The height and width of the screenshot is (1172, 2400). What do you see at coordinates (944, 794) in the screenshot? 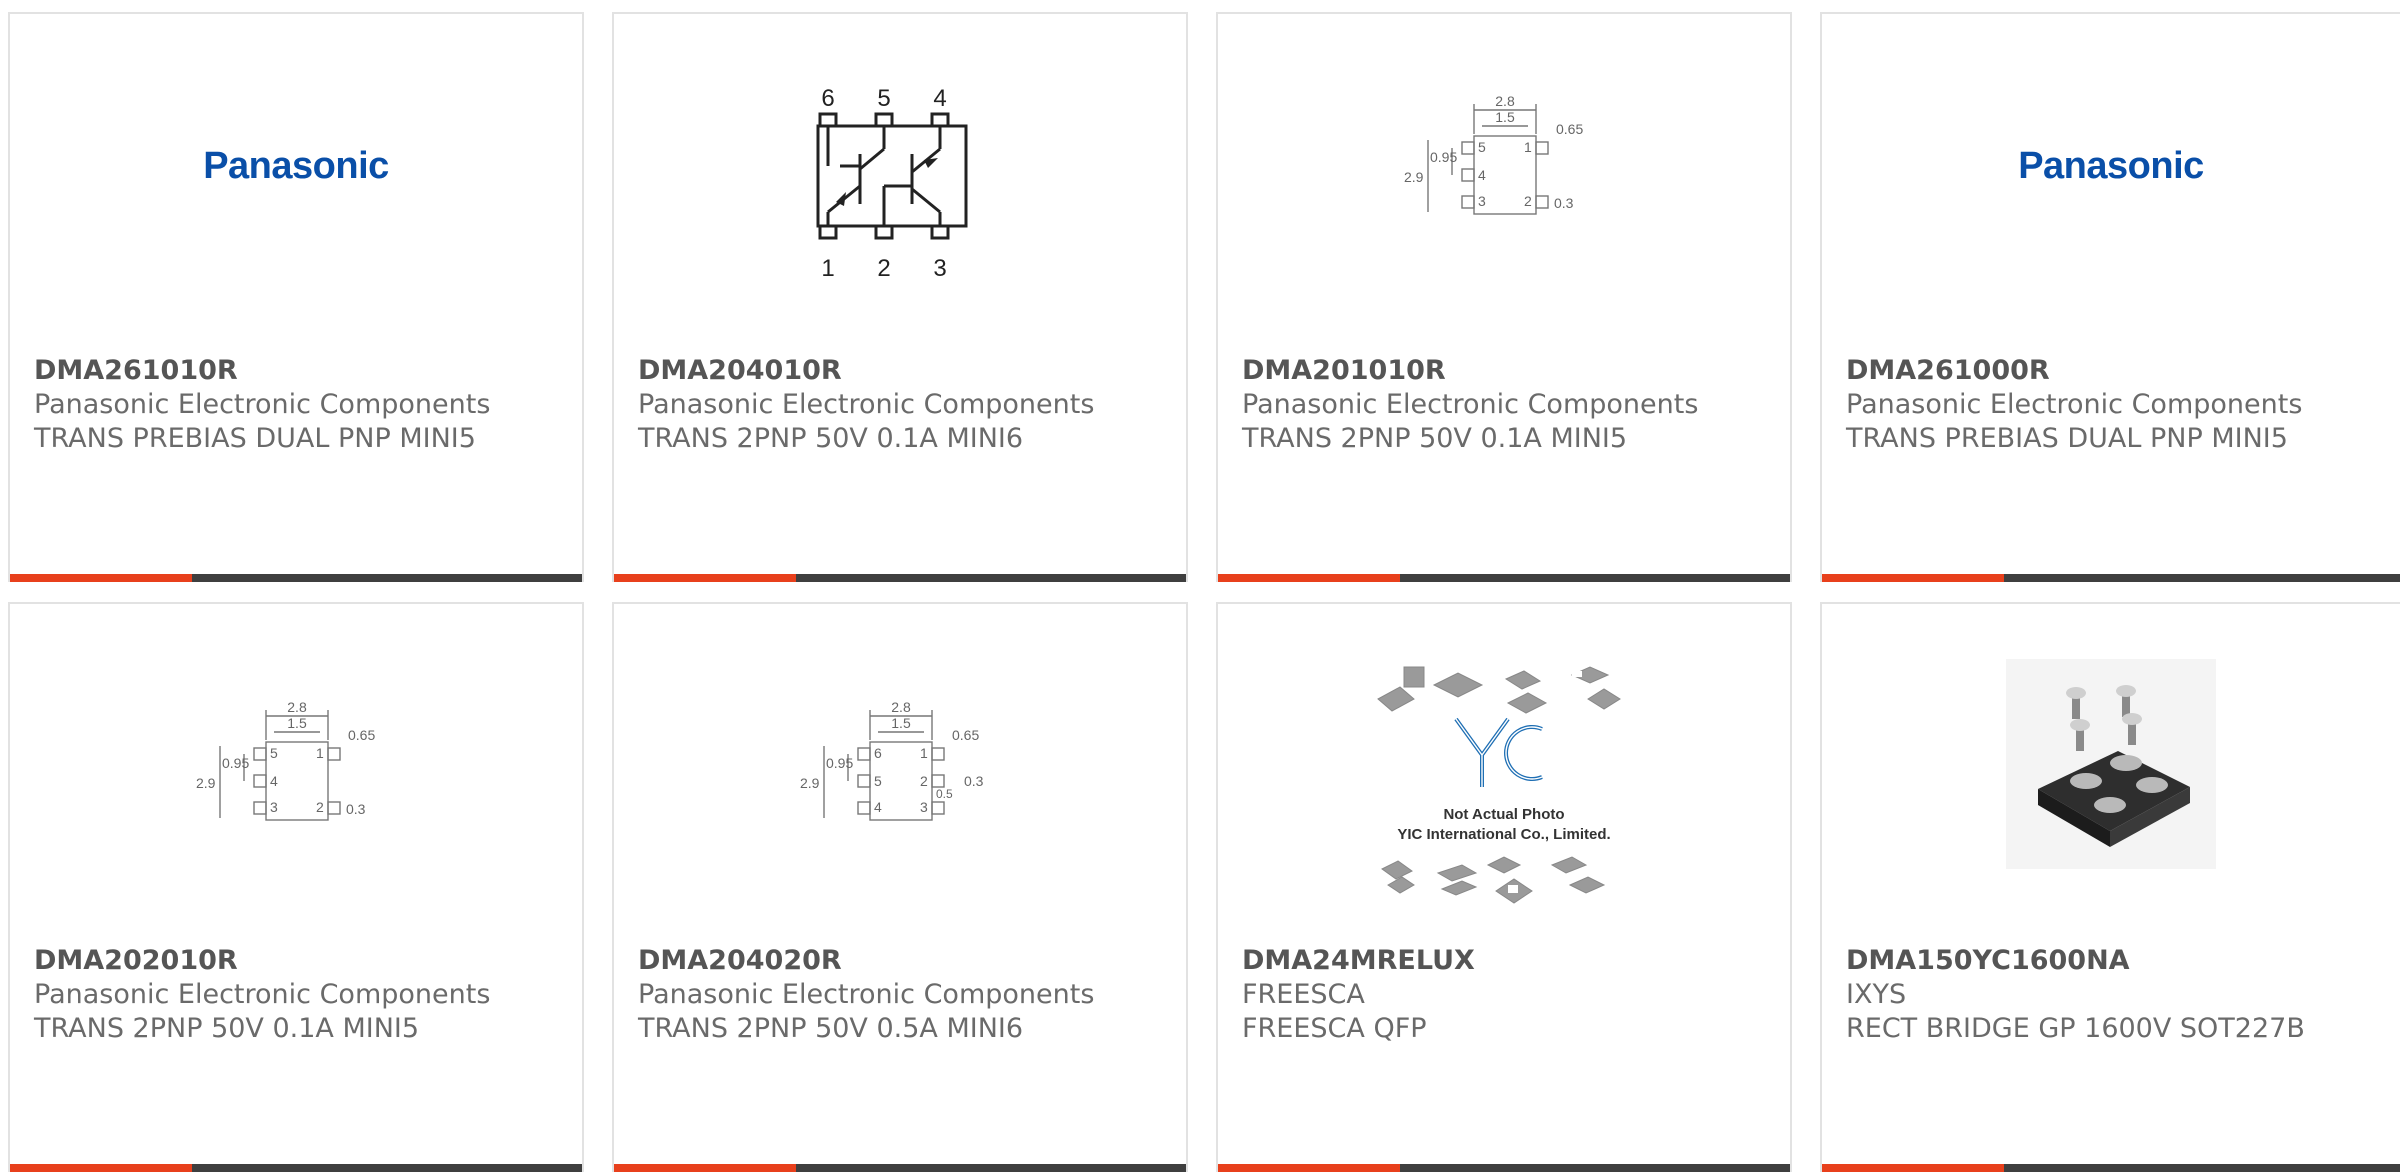
I see `svg-text: 0.5` at bounding box center [944, 794].